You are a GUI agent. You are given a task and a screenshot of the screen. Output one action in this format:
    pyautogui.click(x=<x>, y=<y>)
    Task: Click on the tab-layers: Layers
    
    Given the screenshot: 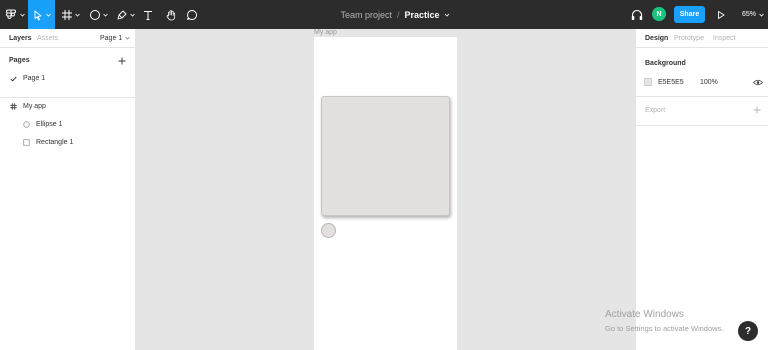 What is the action you would take?
    pyautogui.click(x=20, y=38)
    